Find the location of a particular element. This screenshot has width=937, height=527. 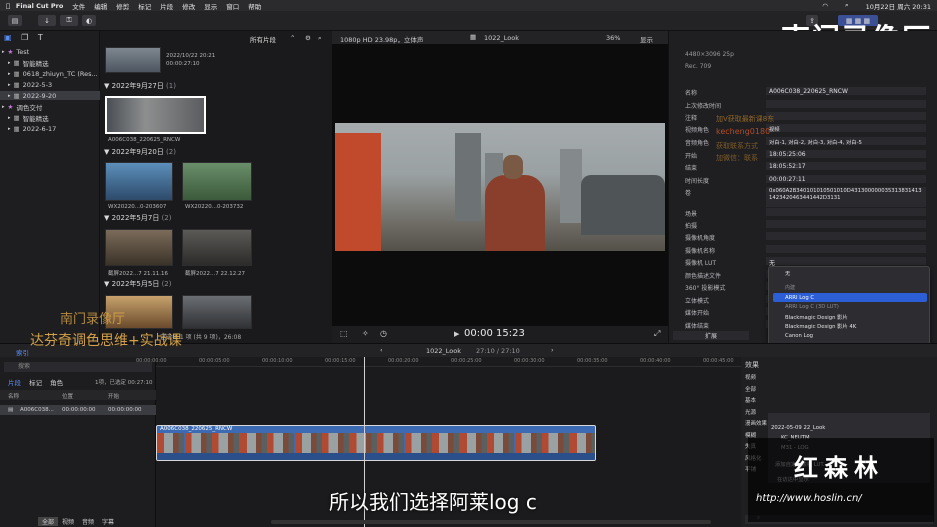

lut-option: 2022-05-09 22_Look is located at coordinates (798, 428).